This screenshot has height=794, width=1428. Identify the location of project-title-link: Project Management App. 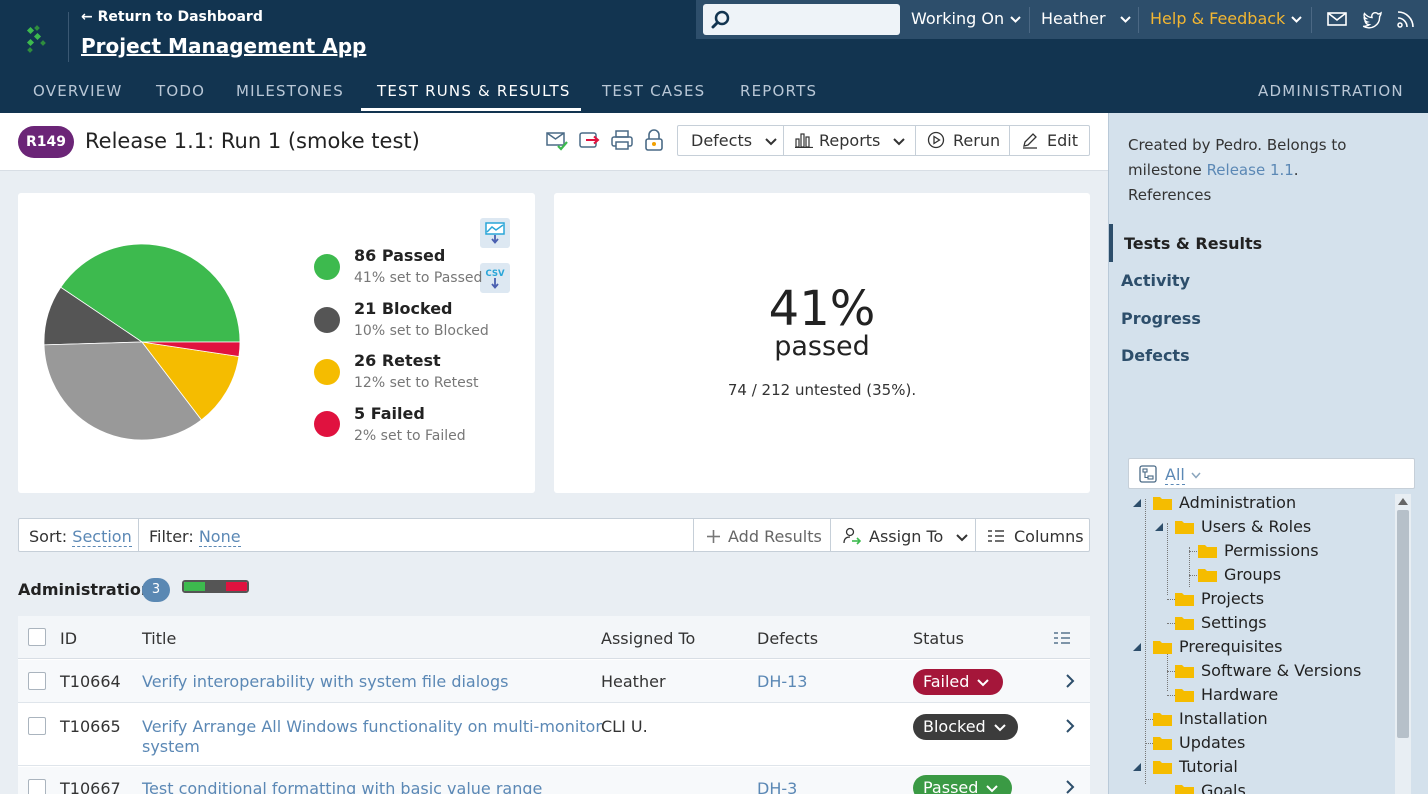
(223, 46).